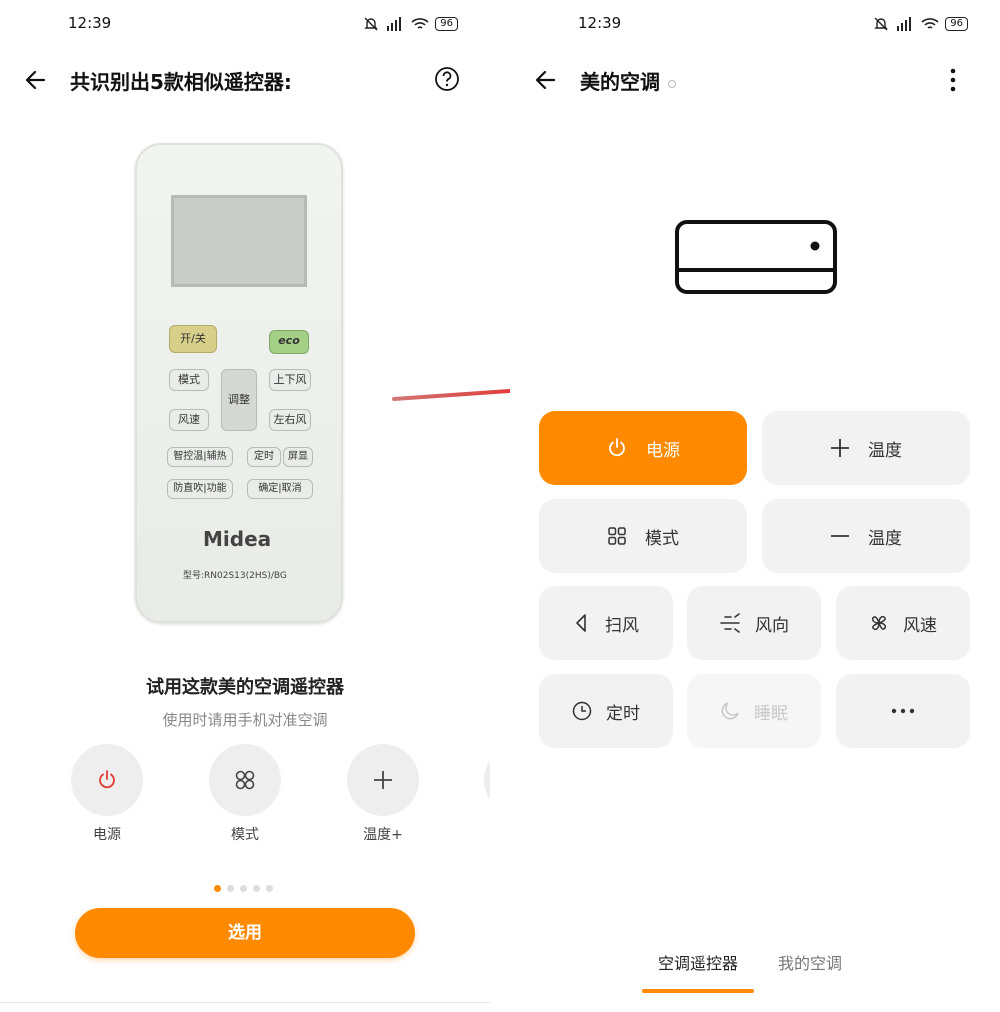  What do you see at coordinates (885, 450) in the screenshot?
I see `temp-up-label: 温度` at bounding box center [885, 450].